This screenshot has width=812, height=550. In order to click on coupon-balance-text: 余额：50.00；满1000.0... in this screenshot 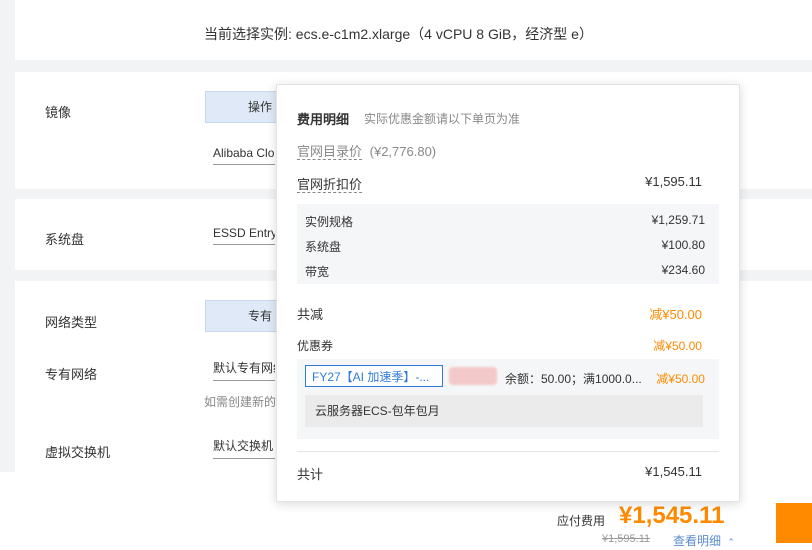, I will do `click(573, 379)`.